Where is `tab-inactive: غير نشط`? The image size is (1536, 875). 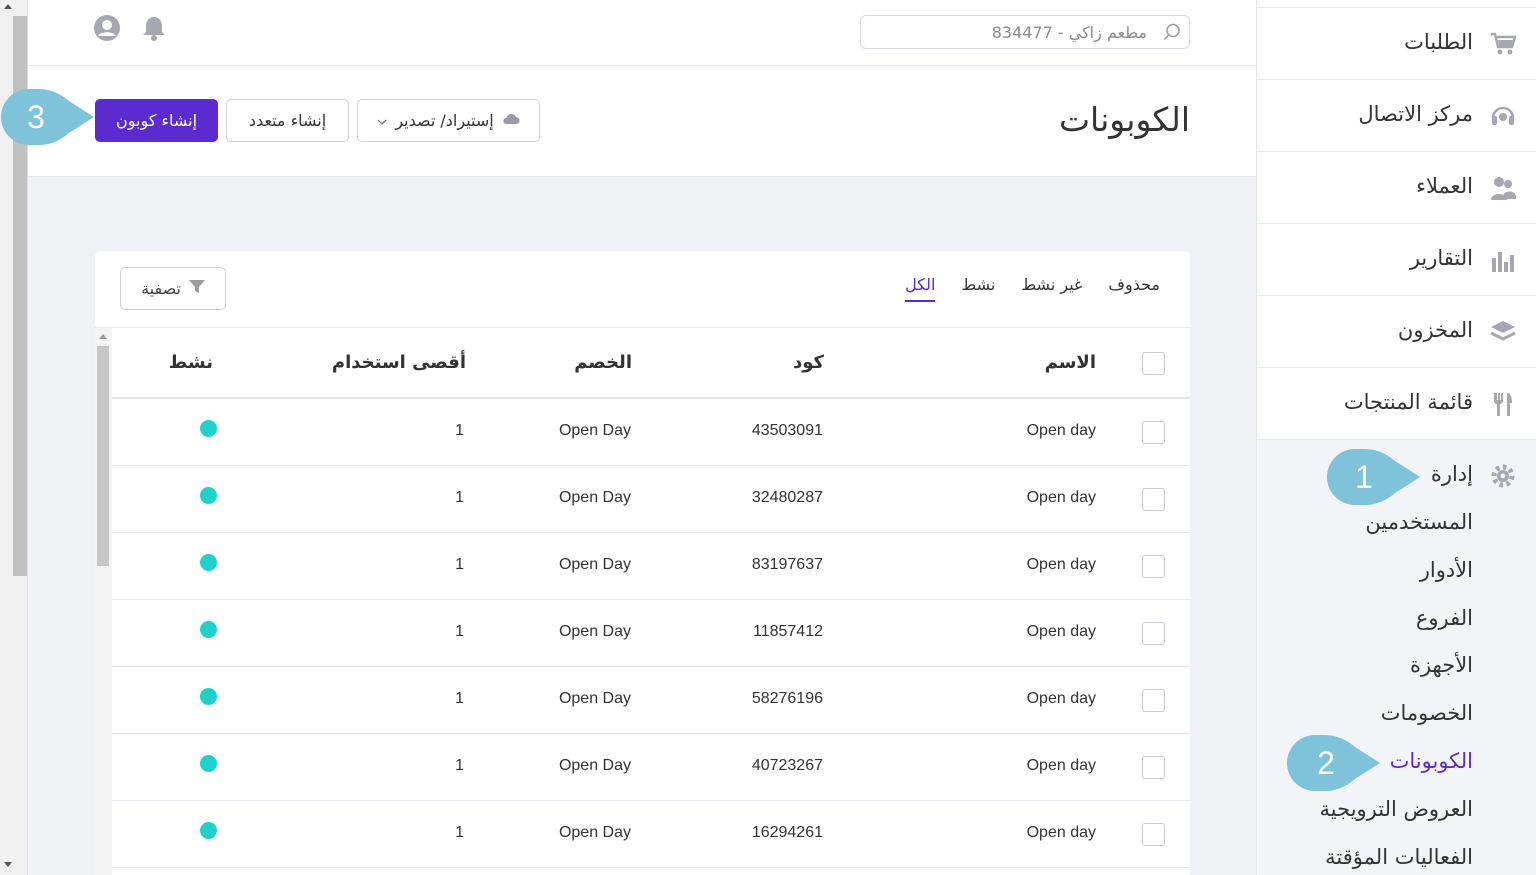
tab-inactive: غير نشط is located at coordinates (1051, 288).